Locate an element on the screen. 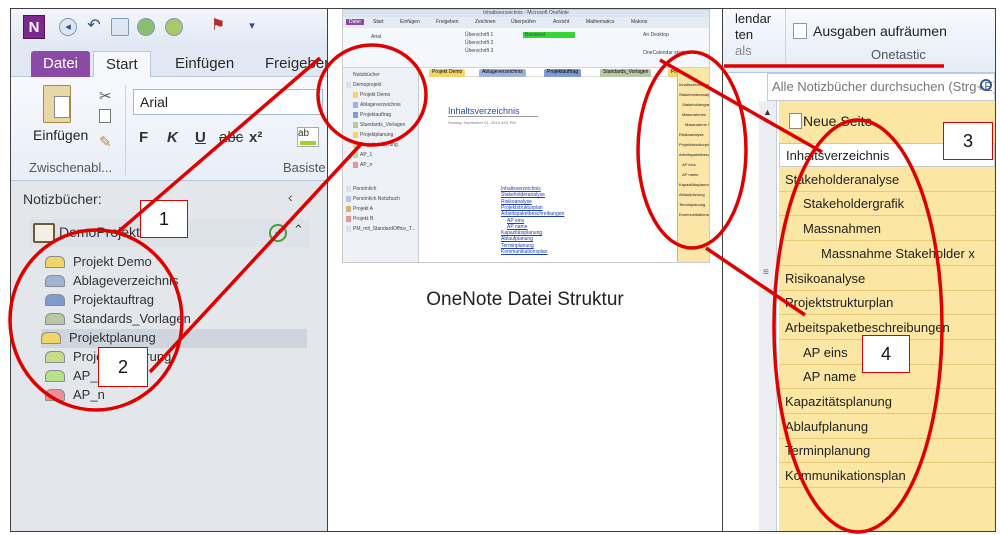 Image resolution: width=1000 pixels, height=535 pixels. page-list-item: Massnahmen is located at coordinates (887, 229).